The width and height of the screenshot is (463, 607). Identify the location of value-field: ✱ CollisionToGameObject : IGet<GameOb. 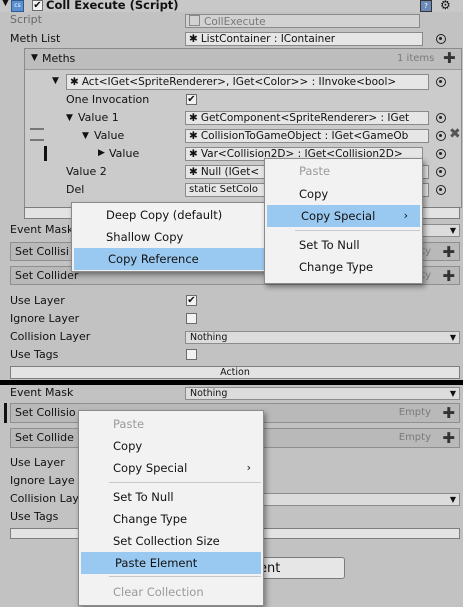
(307, 136).